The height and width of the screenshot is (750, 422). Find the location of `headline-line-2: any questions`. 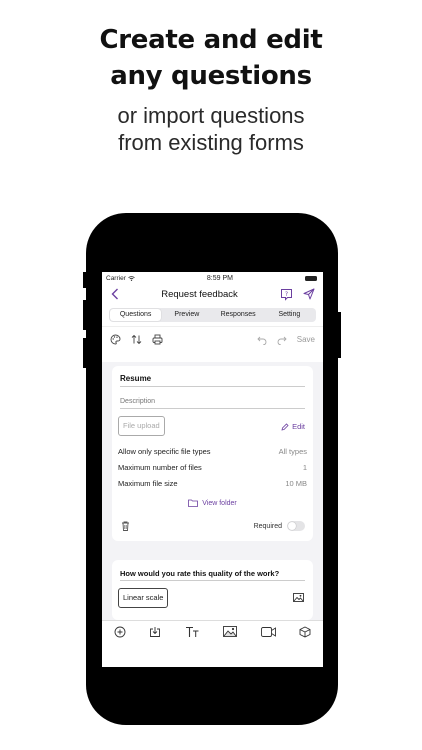

headline-line-2: any questions is located at coordinates (211, 76).